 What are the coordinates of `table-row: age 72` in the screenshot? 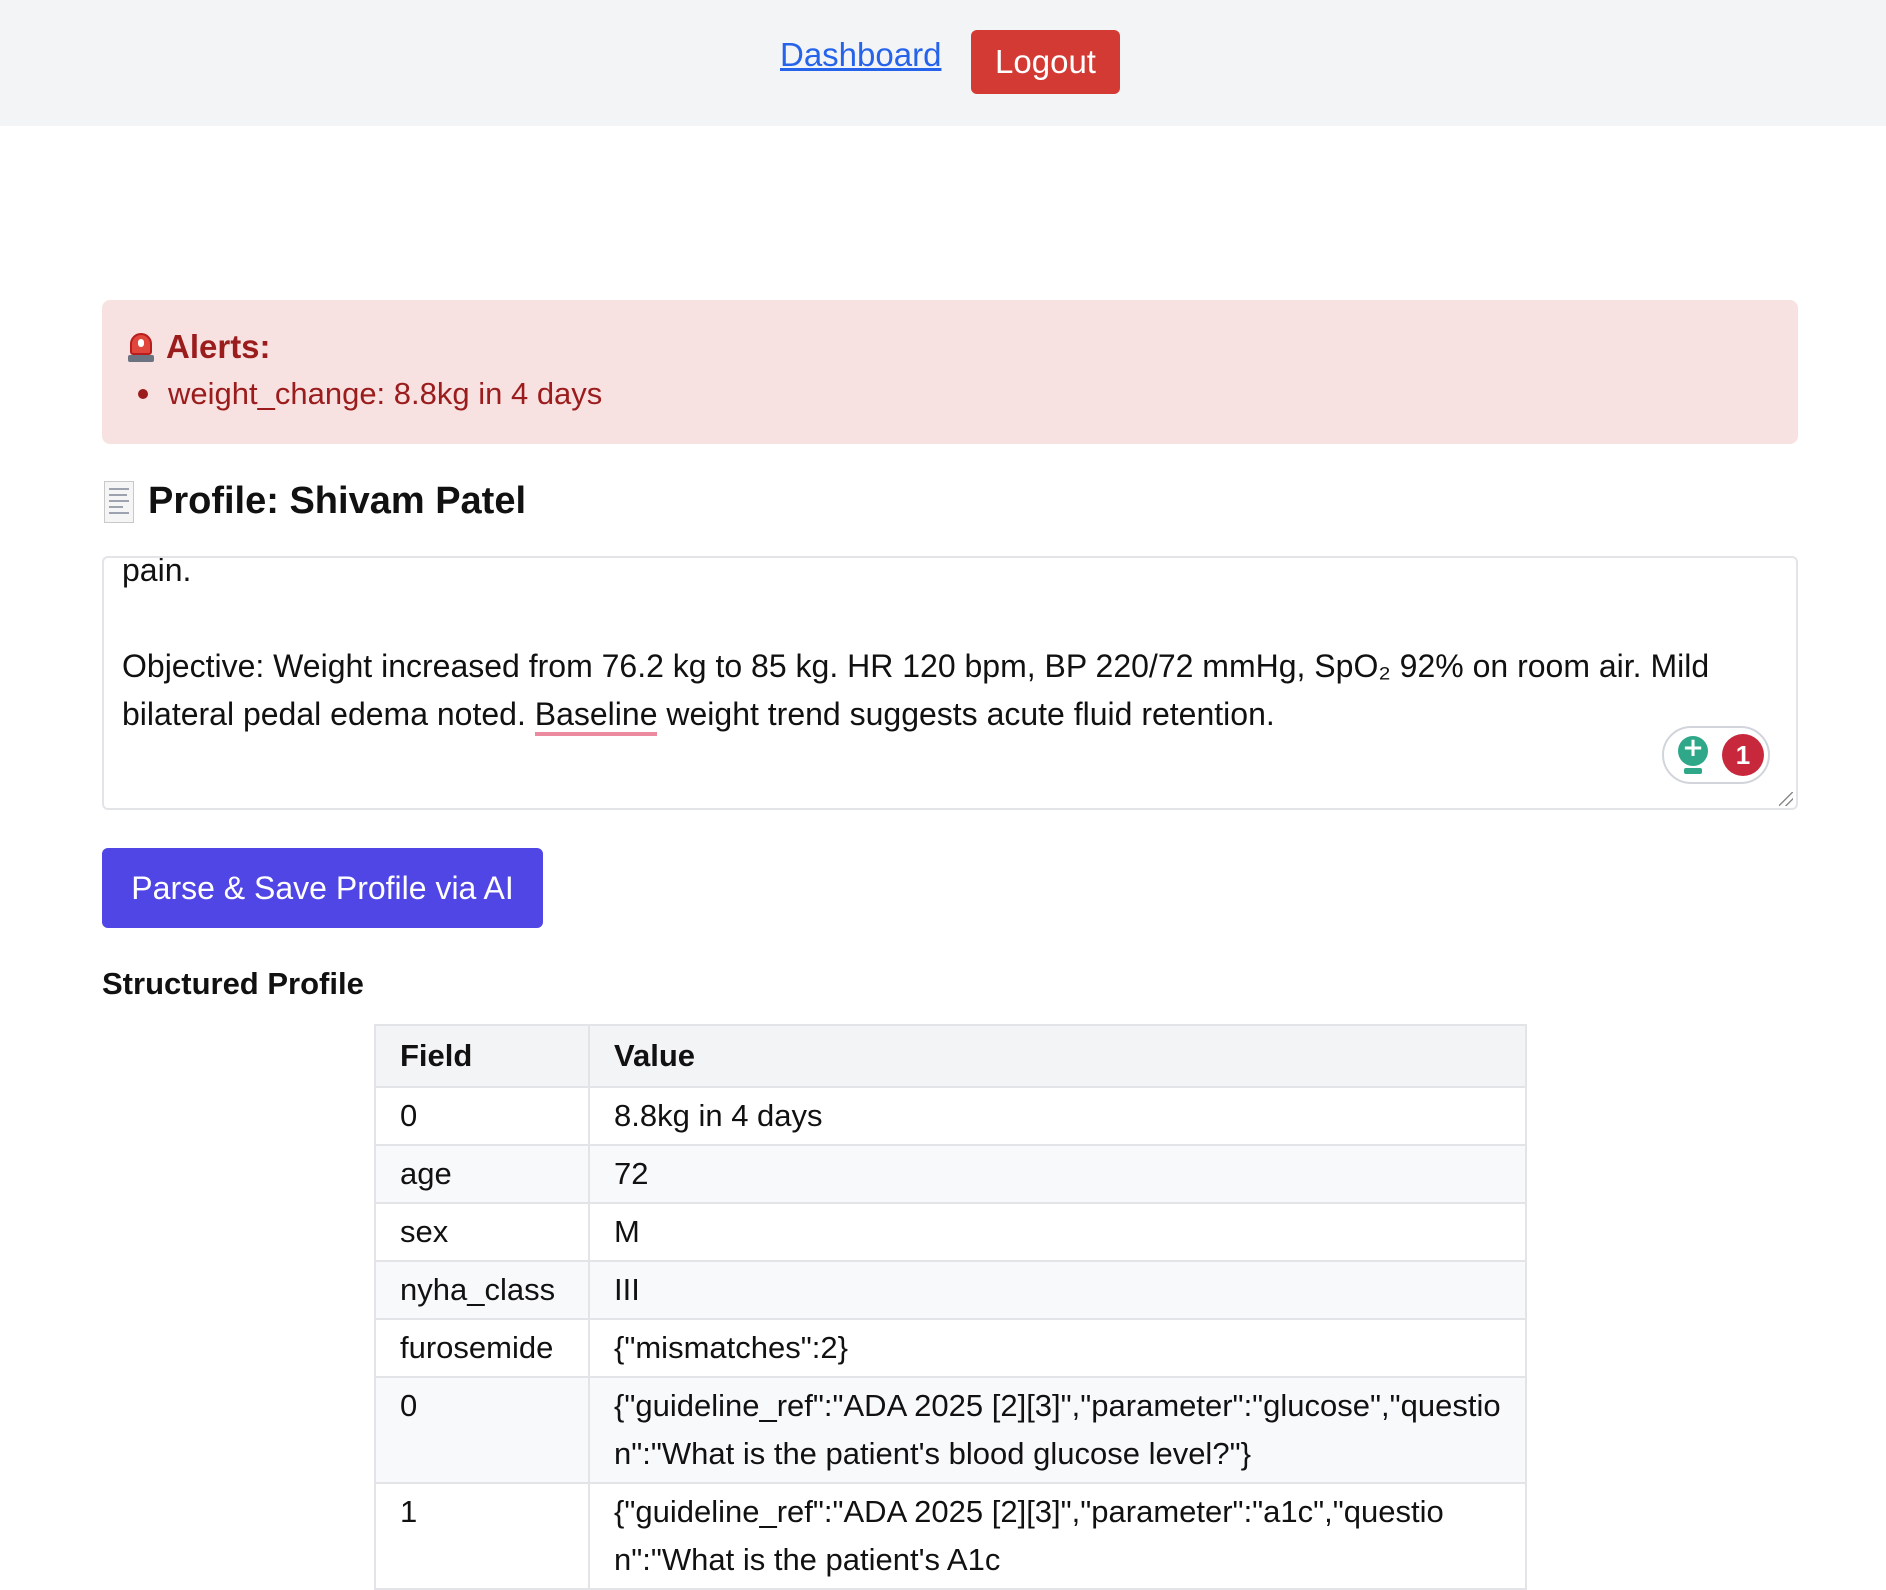 It's located at (950, 1174).